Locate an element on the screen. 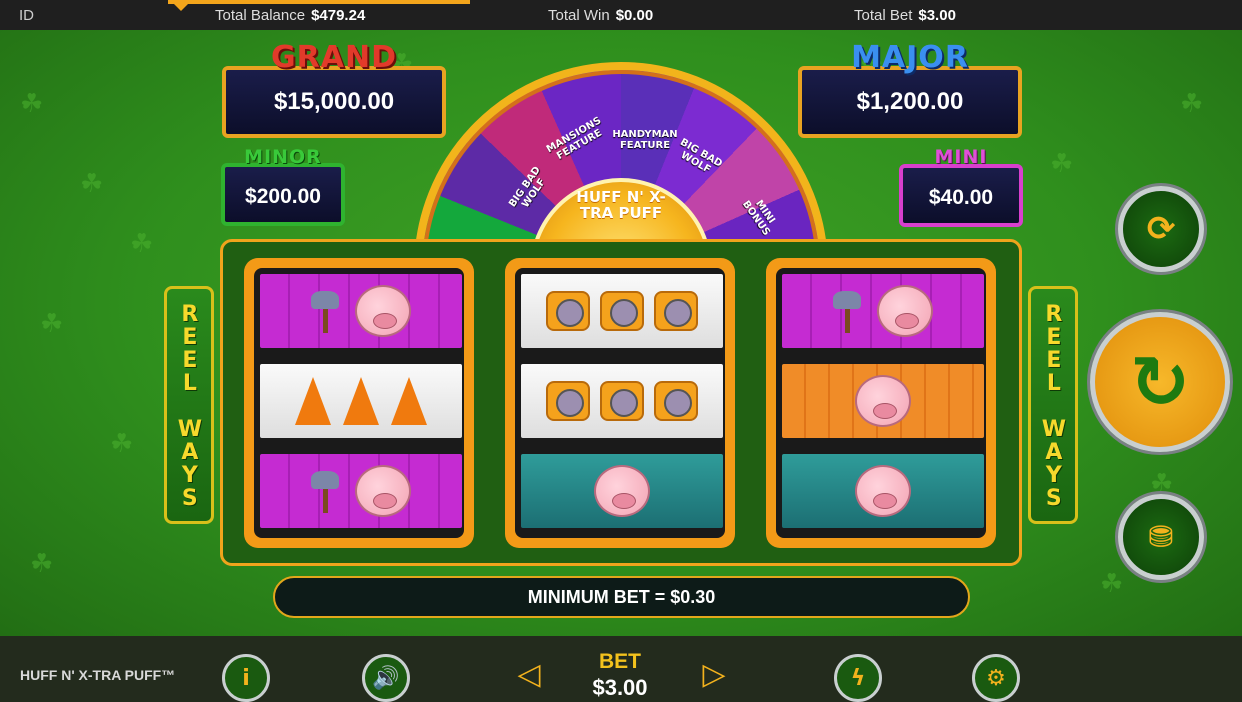 The height and width of the screenshot is (702, 1242). reel-ways-banner-left: REEL WAYS is located at coordinates (189, 405).